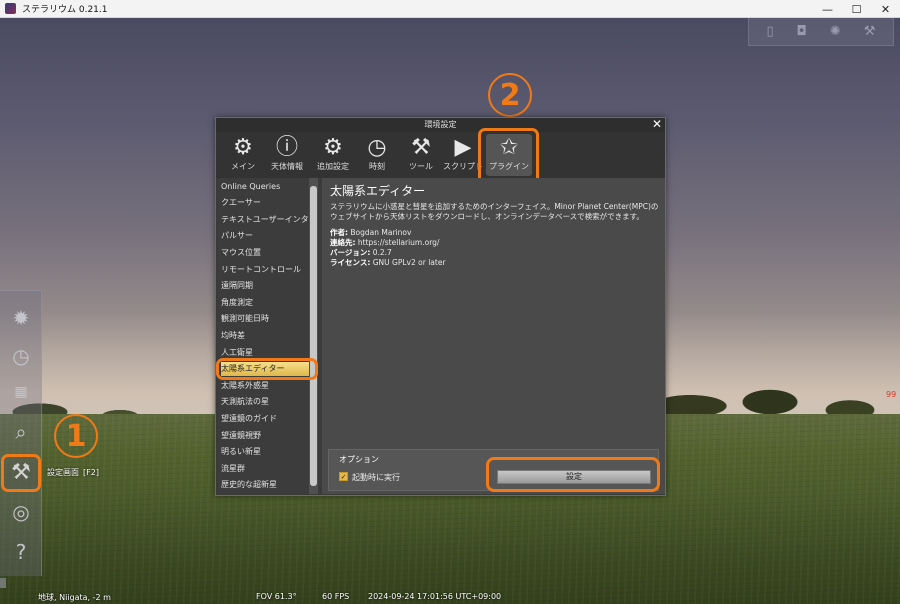 This screenshot has height=604, width=900. Describe the element at coordinates (265, 402) in the screenshot. I see `list-item: 天測航法の星` at that location.